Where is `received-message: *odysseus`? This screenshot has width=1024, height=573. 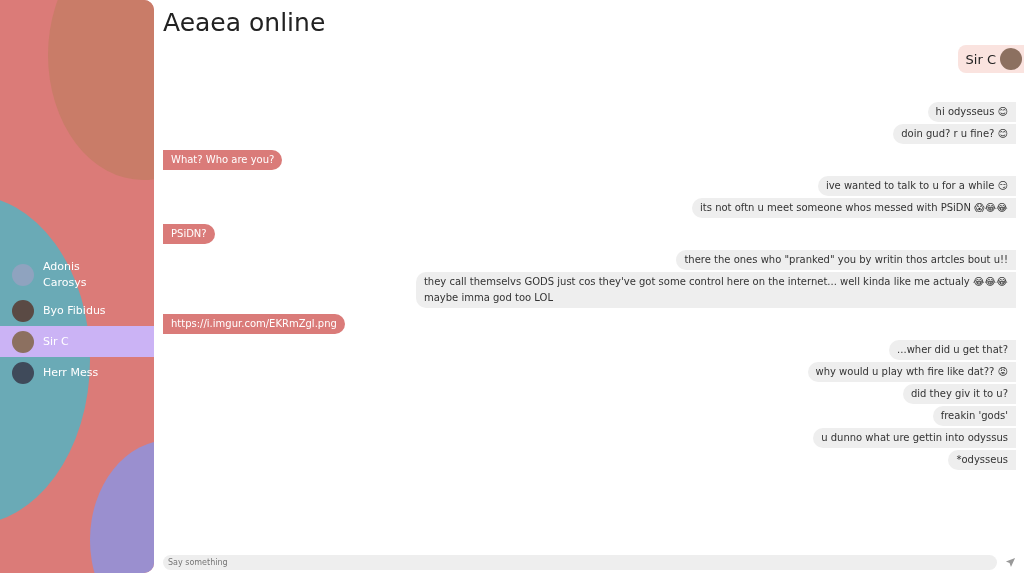
received-message: *odysseus is located at coordinates (982, 460).